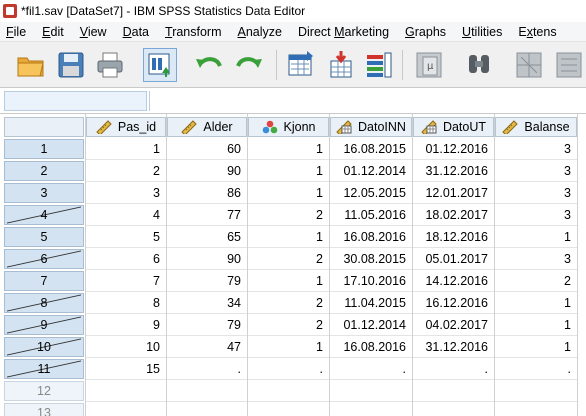 This screenshot has width=586, height=416. What do you see at coordinates (371, 193) in the screenshot?
I see `data-cell: 12.05.2015` at bounding box center [371, 193].